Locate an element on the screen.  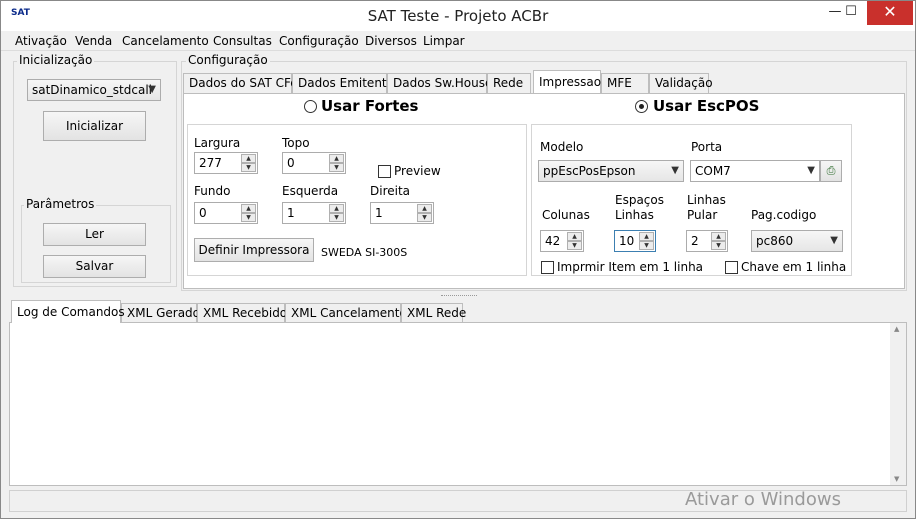
largura-label: Largura is located at coordinates (217, 143).